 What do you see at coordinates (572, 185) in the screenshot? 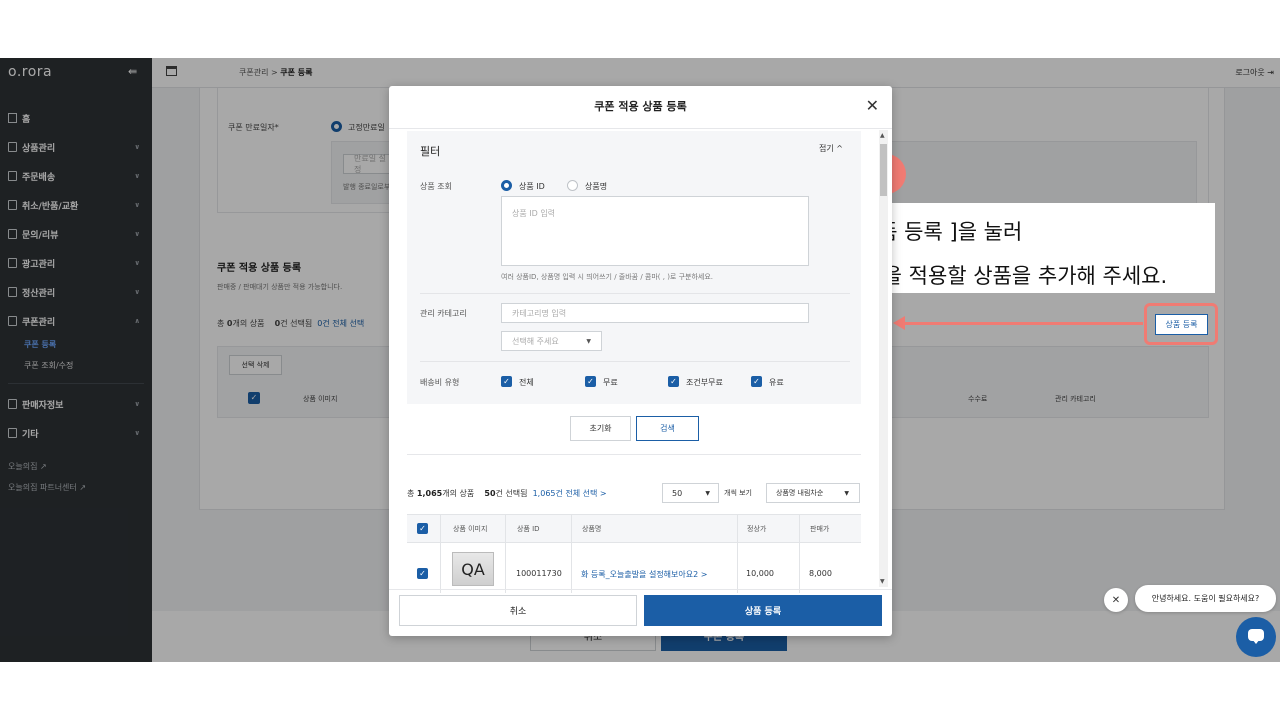
I see `radio-product-name` at bounding box center [572, 185].